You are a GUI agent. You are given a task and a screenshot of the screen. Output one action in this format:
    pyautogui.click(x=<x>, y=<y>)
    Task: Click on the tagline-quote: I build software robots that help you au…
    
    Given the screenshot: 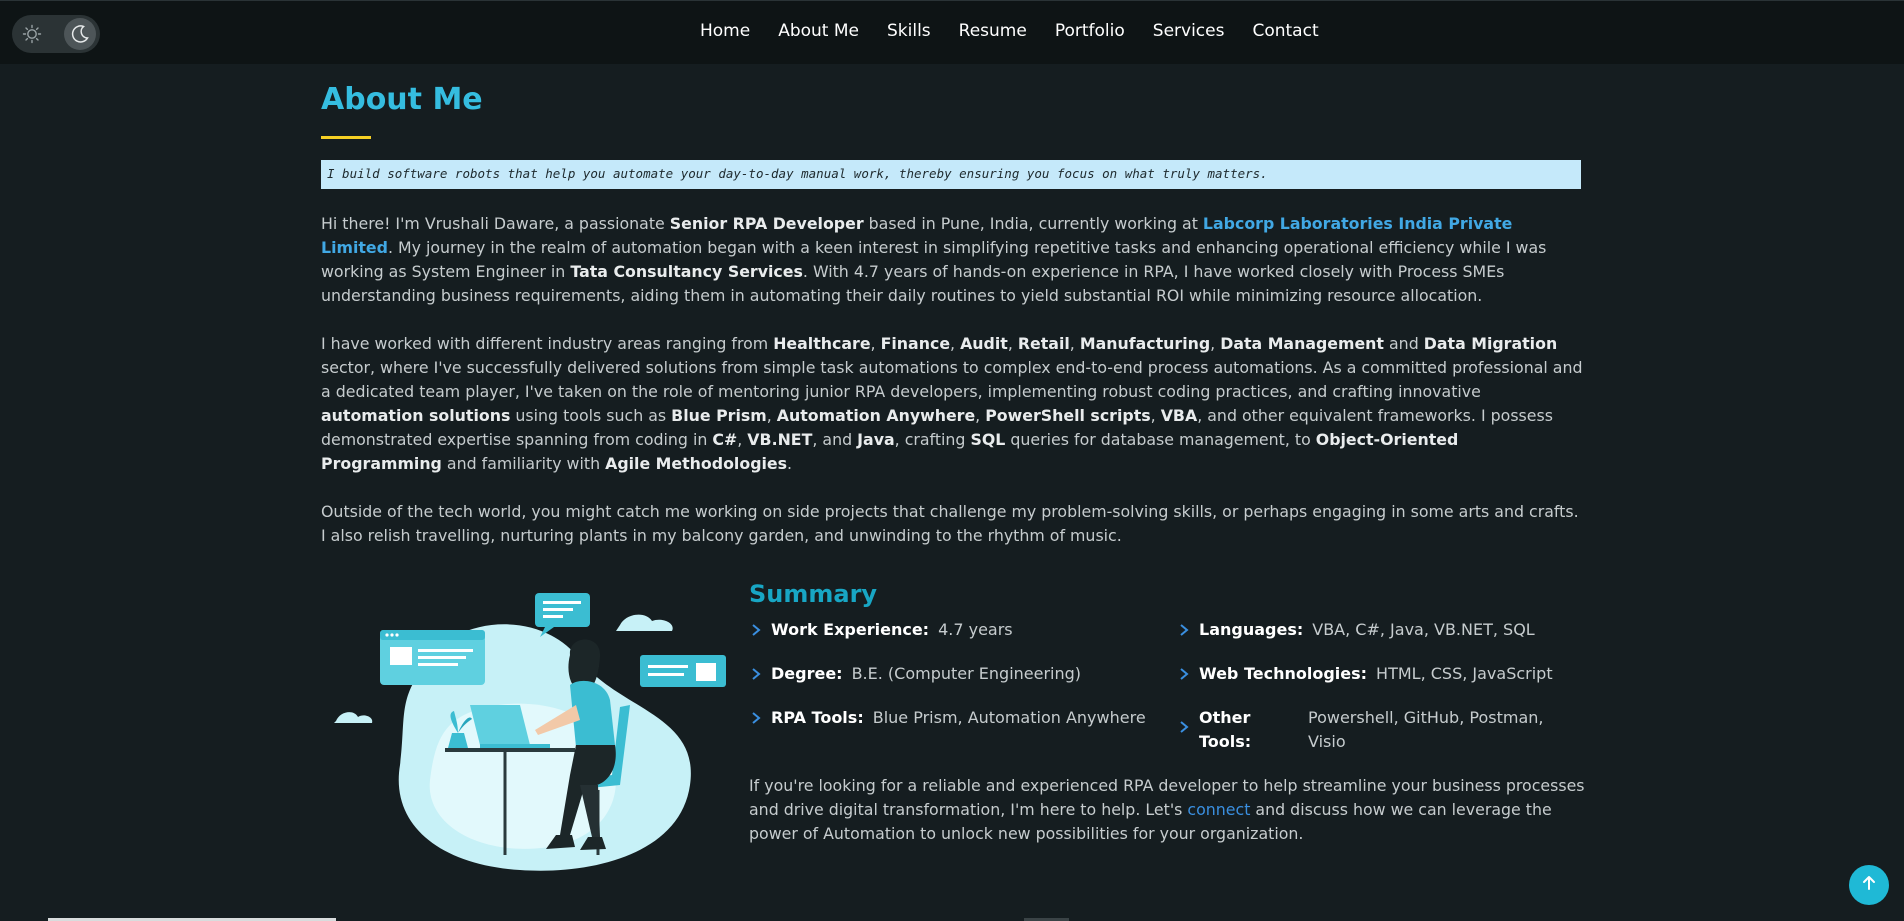 What is the action you would take?
    pyautogui.click(x=951, y=174)
    